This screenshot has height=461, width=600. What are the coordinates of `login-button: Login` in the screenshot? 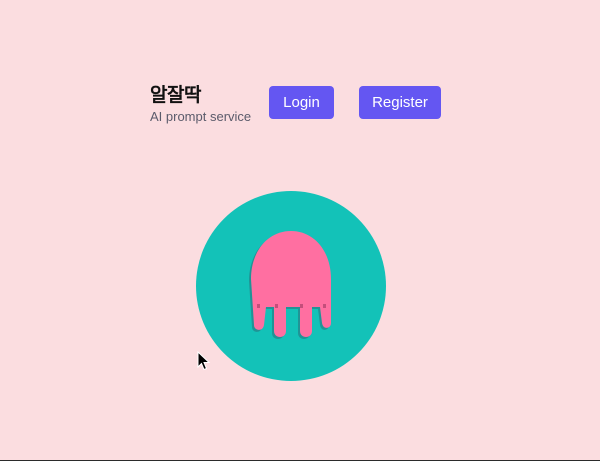 It's located at (301, 102).